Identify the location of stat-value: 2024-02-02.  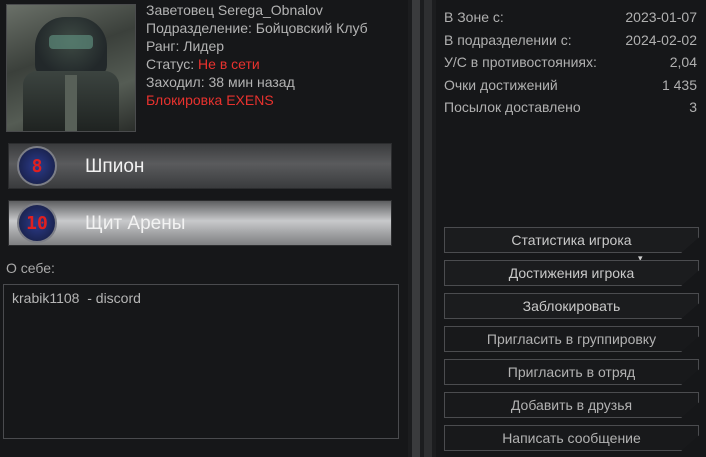
(661, 39).